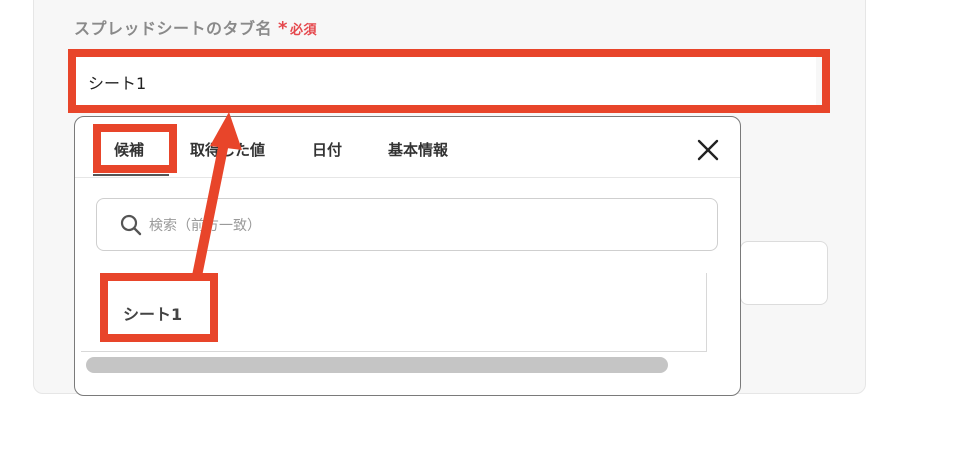 This screenshot has height=449, width=956. What do you see at coordinates (394, 312) in the screenshot?
I see `suggestion-list: シート1` at bounding box center [394, 312].